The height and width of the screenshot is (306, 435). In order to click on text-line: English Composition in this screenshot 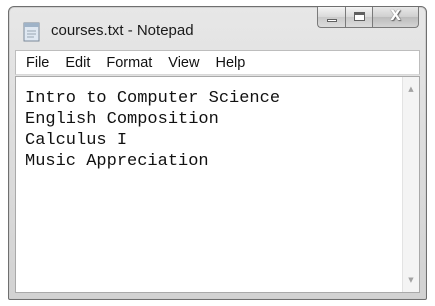, I will do `click(122, 119)`.